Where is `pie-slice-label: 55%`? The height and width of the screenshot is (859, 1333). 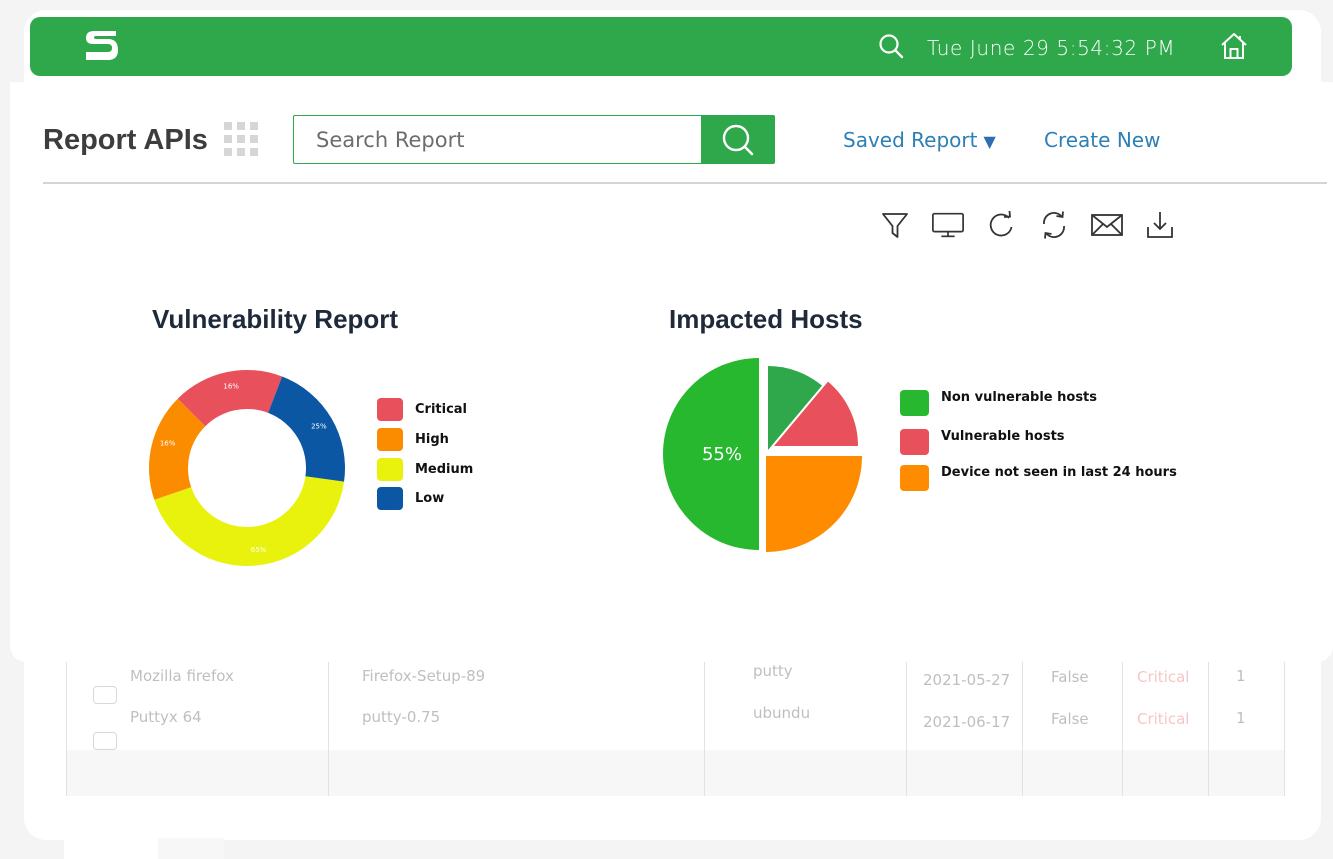 pie-slice-label: 55% is located at coordinates (722, 454).